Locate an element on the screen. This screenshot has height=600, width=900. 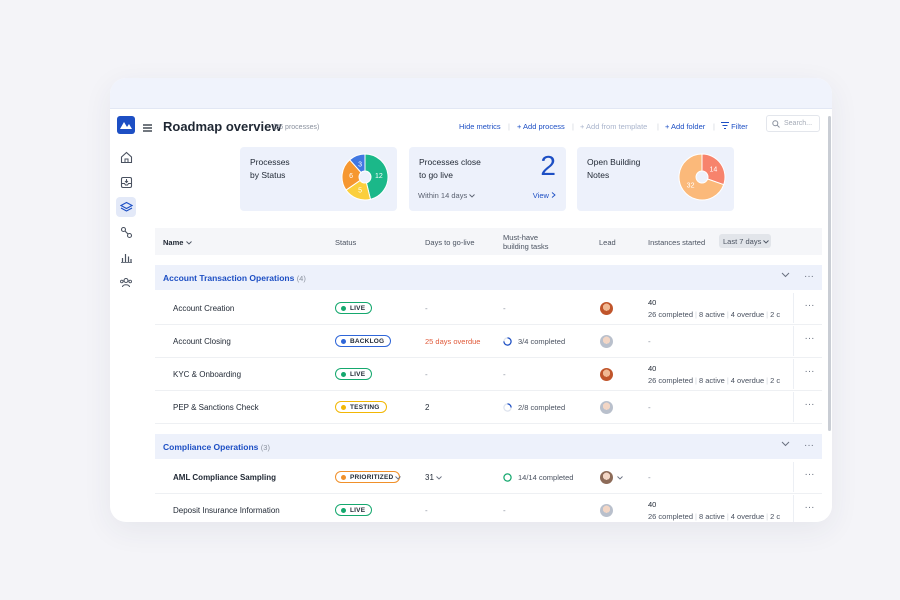
status-badge: BACKLOG is located at coordinates (363, 341).